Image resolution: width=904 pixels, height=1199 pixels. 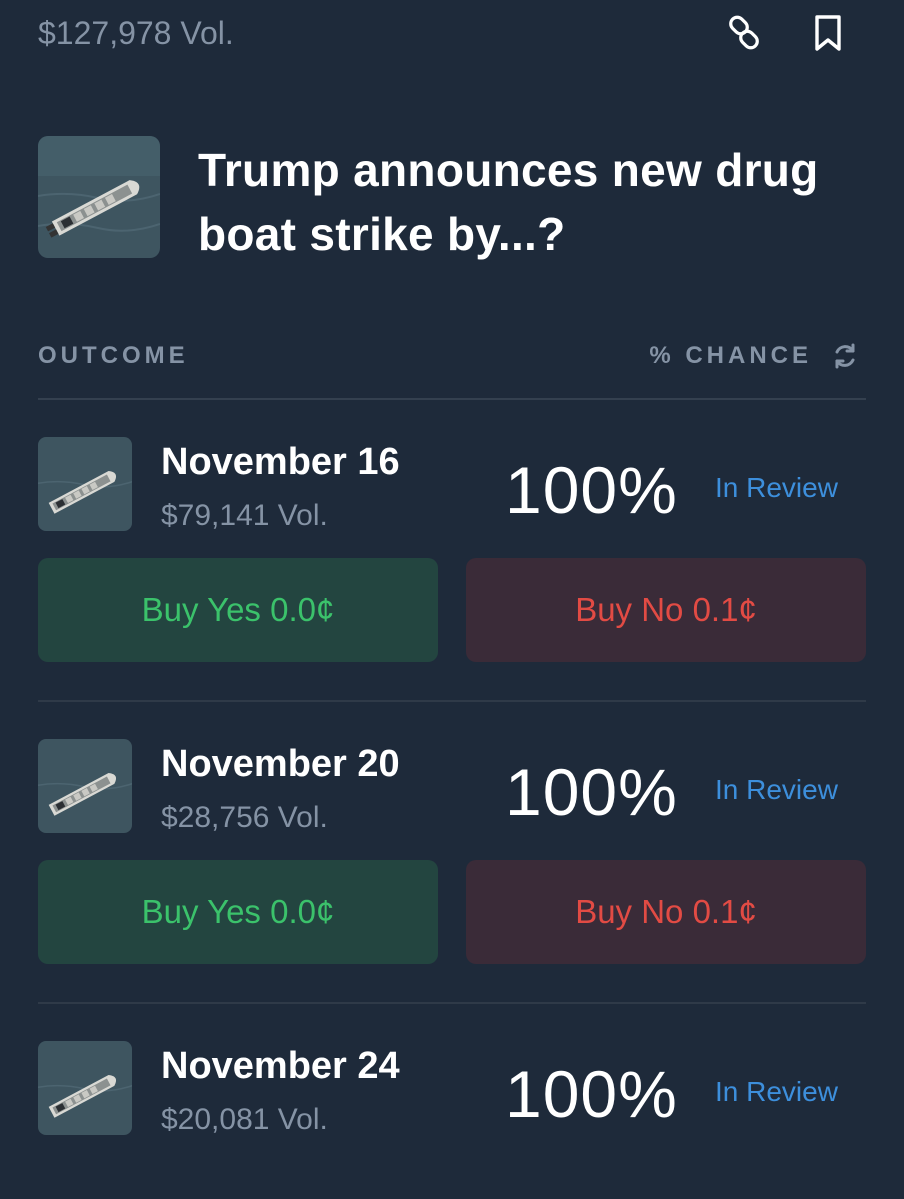 I want to click on outcome-name: November 16, so click(x=280, y=462).